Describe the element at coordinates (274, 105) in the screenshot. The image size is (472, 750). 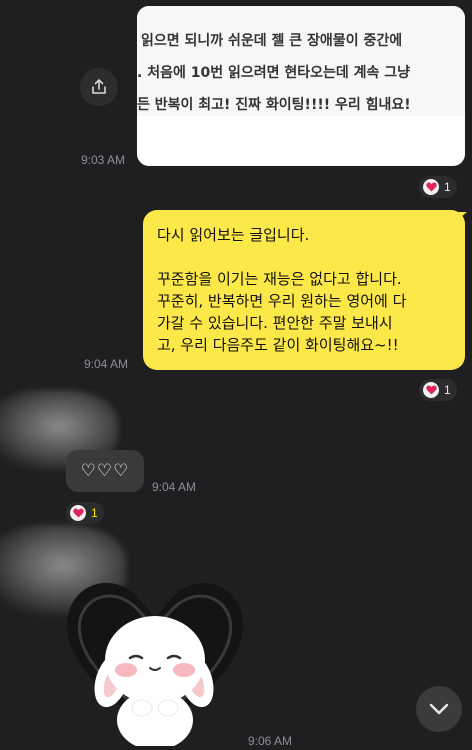
I see `image-text-line: 든 반복이 최고! 진짜 화이팅!!!! 우리 힘내요!` at that location.